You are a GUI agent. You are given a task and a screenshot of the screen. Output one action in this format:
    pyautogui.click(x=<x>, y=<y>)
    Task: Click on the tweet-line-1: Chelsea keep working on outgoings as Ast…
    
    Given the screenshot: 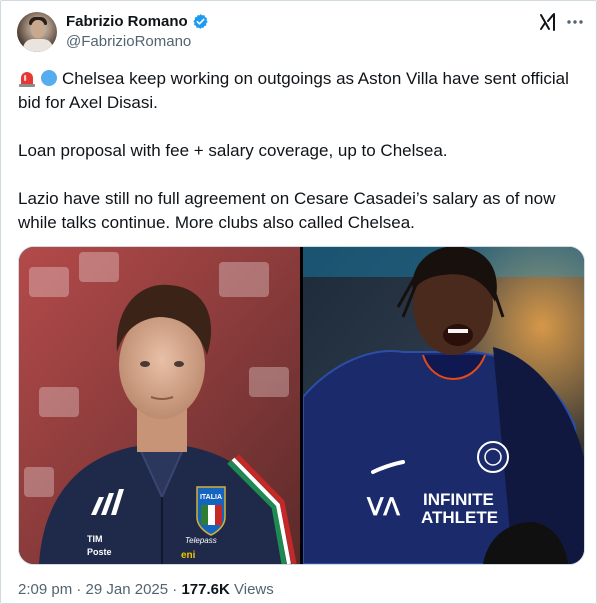 What is the action you would take?
    pyautogui.click(x=293, y=90)
    